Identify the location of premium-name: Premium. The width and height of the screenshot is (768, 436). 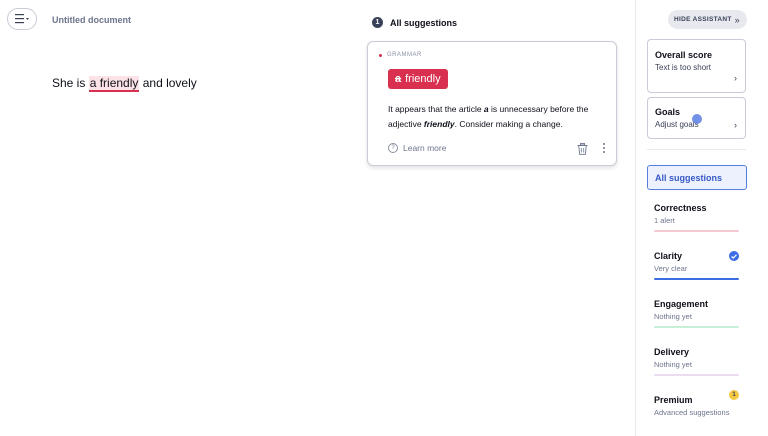
(673, 400).